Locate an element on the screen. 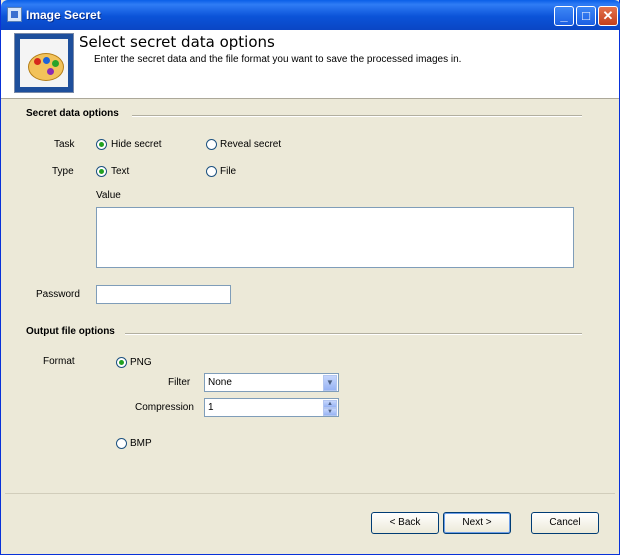  back-button: < Back is located at coordinates (405, 523).